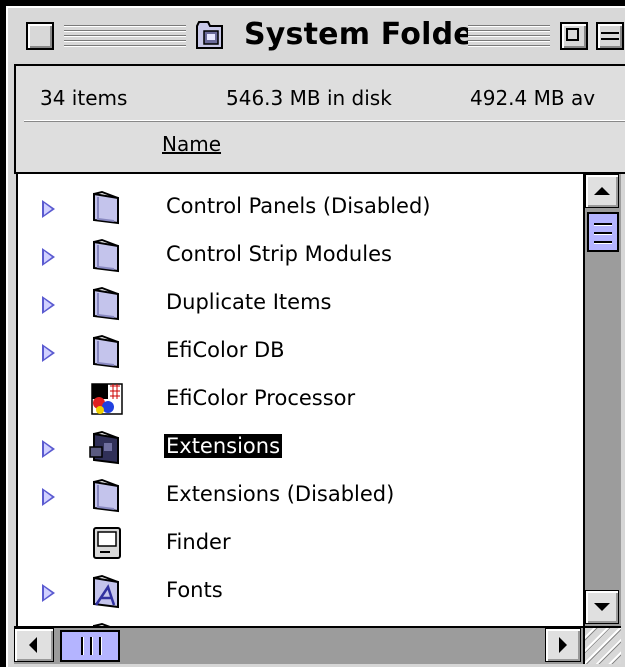  What do you see at coordinates (40, 36) in the screenshot?
I see `close-box` at bounding box center [40, 36].